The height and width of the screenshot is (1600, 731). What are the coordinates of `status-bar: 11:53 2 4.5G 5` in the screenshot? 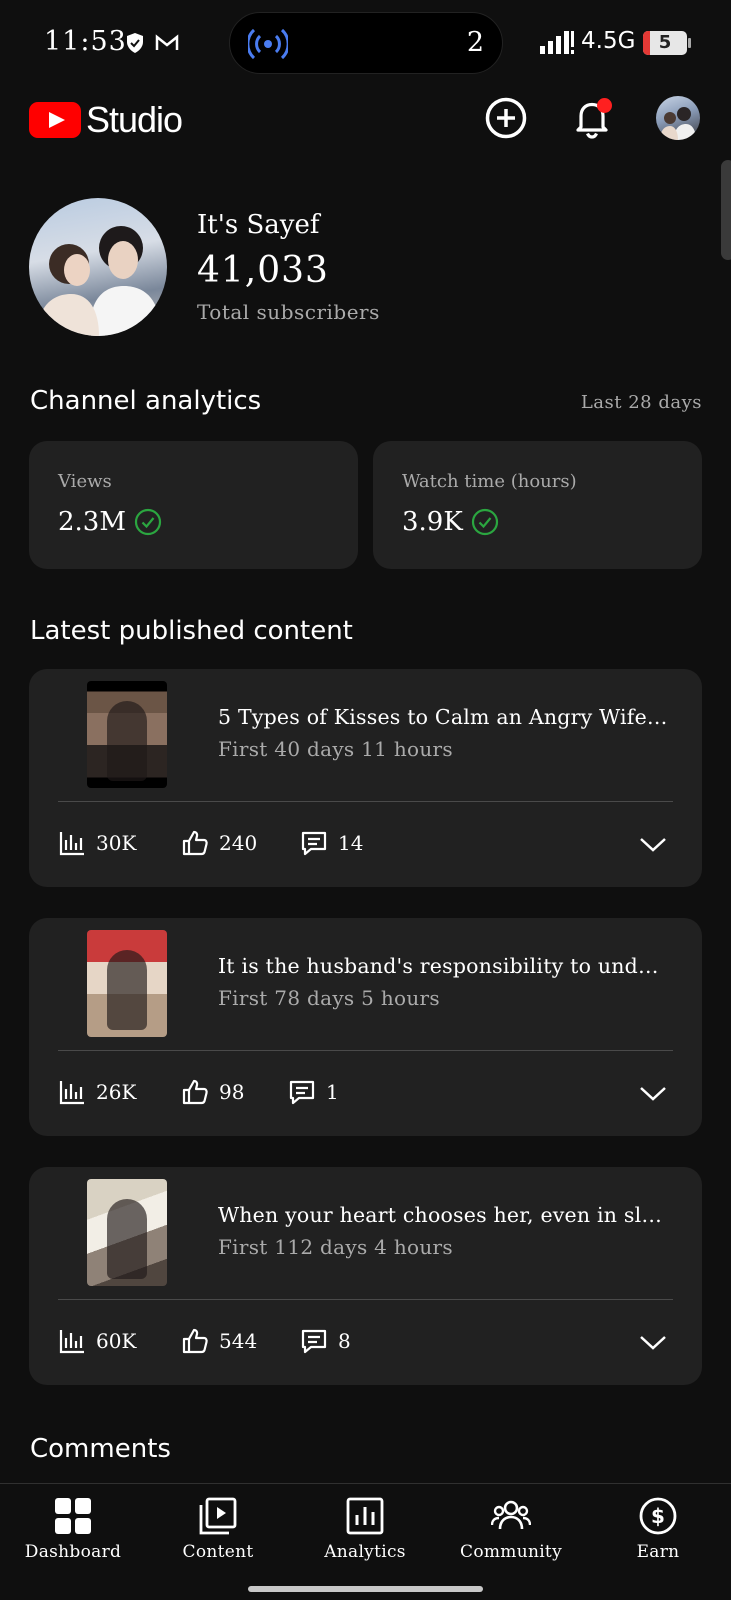 It's located at (365, 44).